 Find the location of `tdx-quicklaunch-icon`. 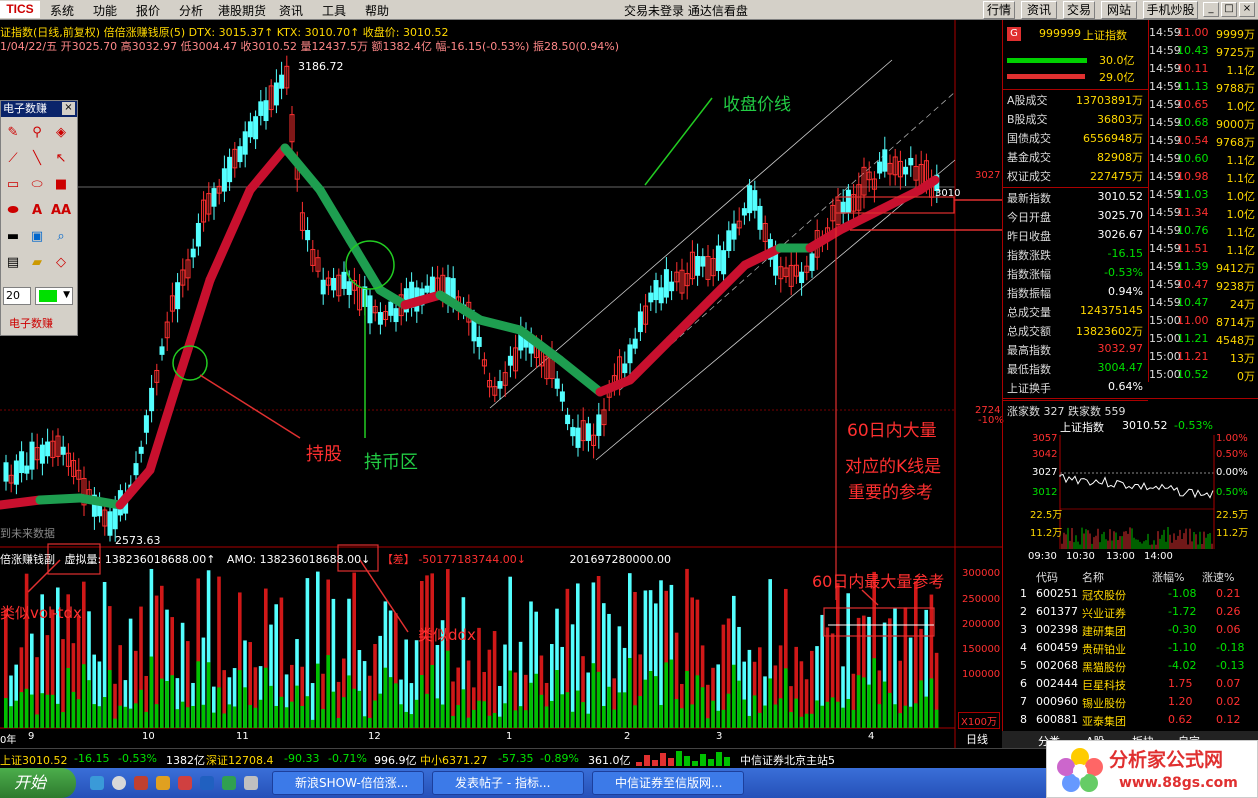

tdx-quicklaunch-icon is located at coordinates (185, 783).